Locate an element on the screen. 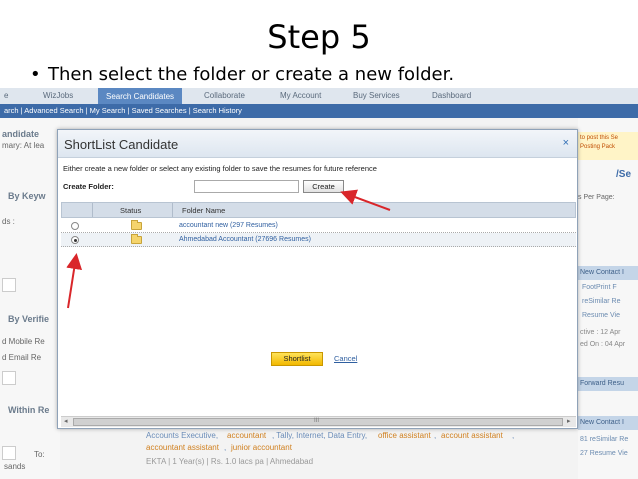 This screenshot has width=638, height=479. bg-new-contact-2: New Contact I is located at coordinates (602, 422).